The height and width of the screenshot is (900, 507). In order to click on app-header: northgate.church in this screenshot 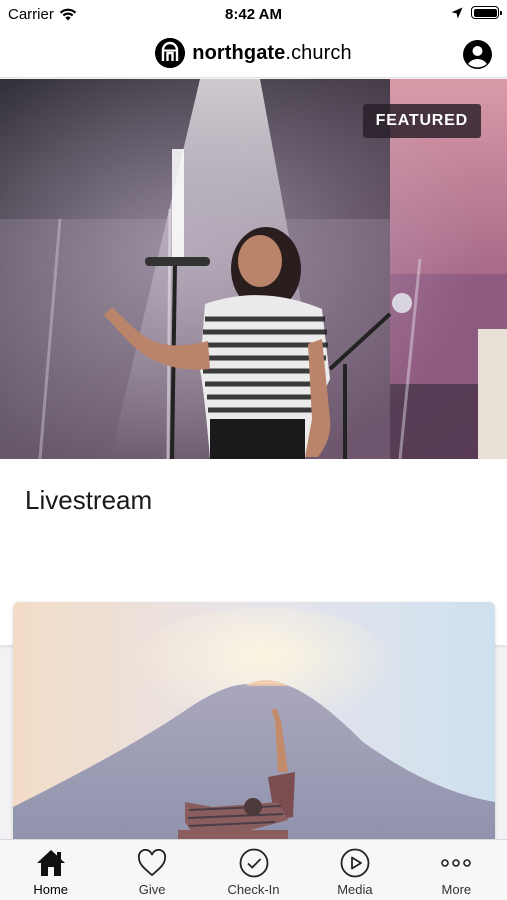, I will do `click(253, 54)`.